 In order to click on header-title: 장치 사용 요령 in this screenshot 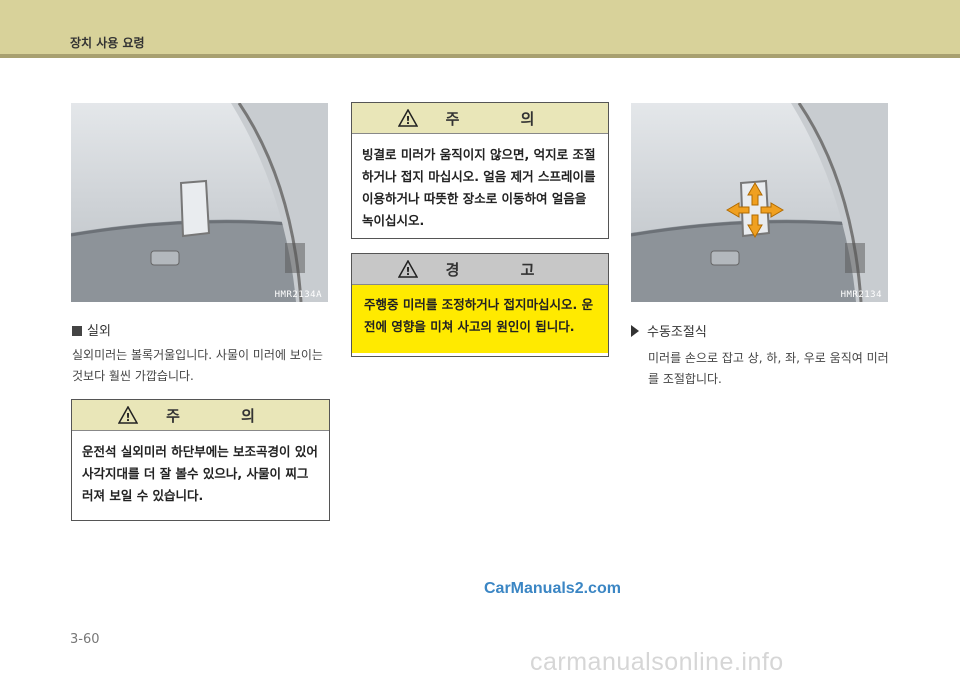, I will do `click(107, 43)`.